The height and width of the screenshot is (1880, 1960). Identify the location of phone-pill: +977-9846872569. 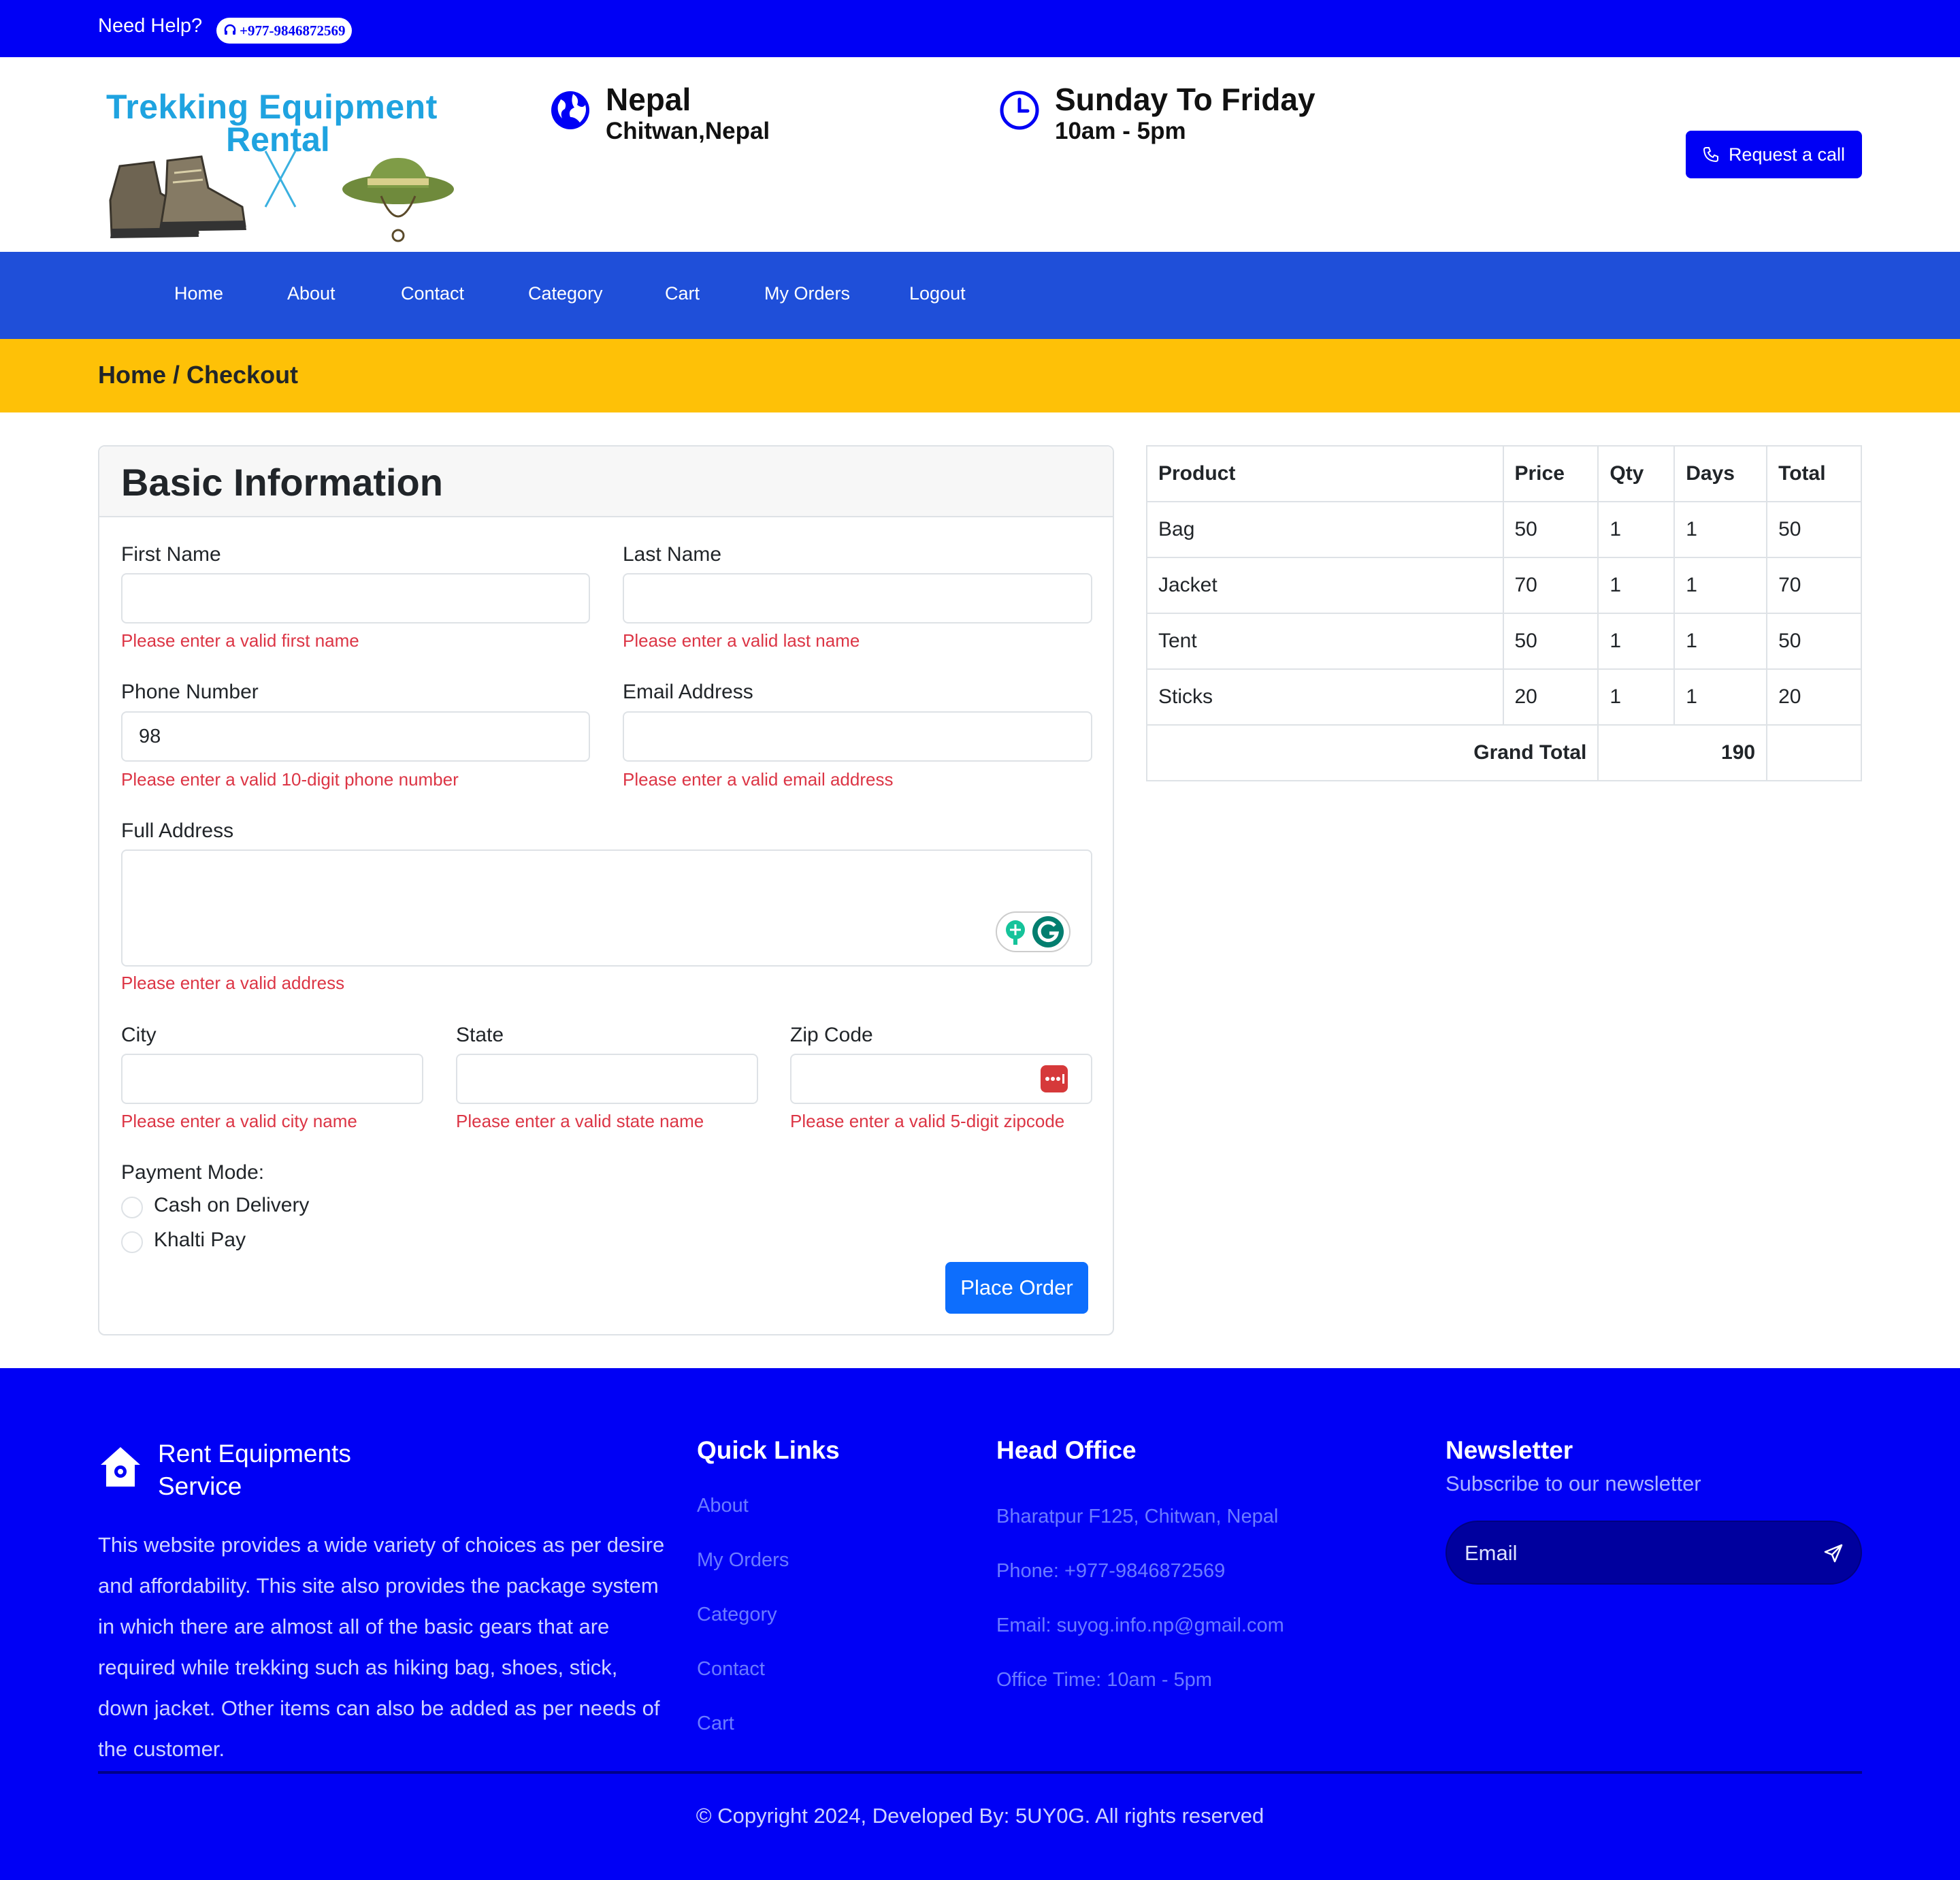
(285, 31).